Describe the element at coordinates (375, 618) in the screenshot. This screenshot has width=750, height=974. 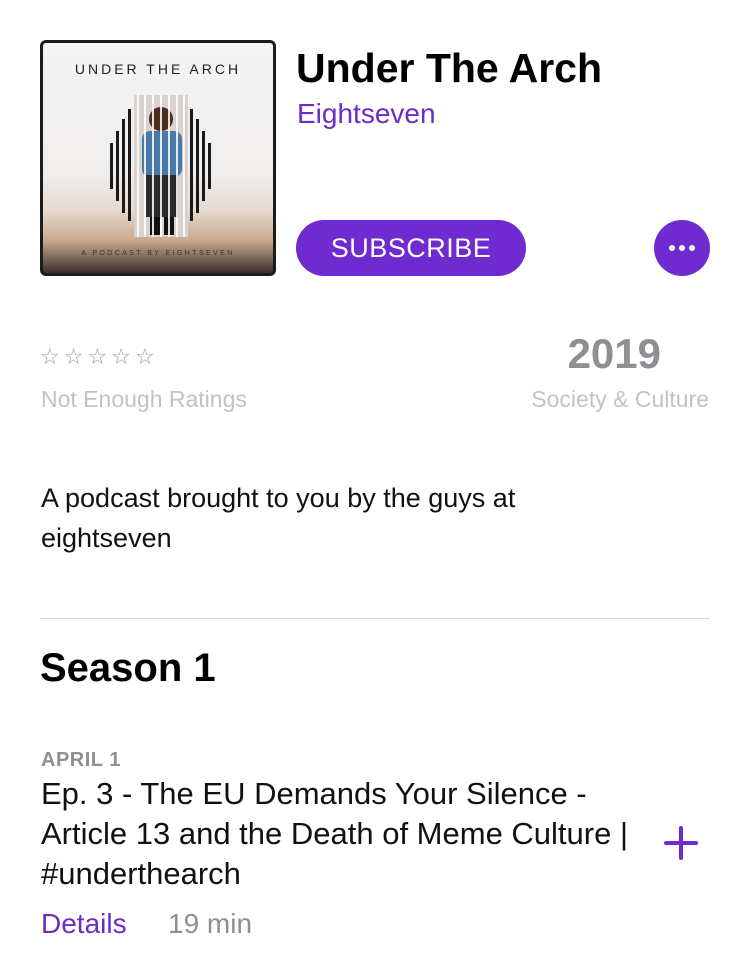
I see `section-divider` at that location.